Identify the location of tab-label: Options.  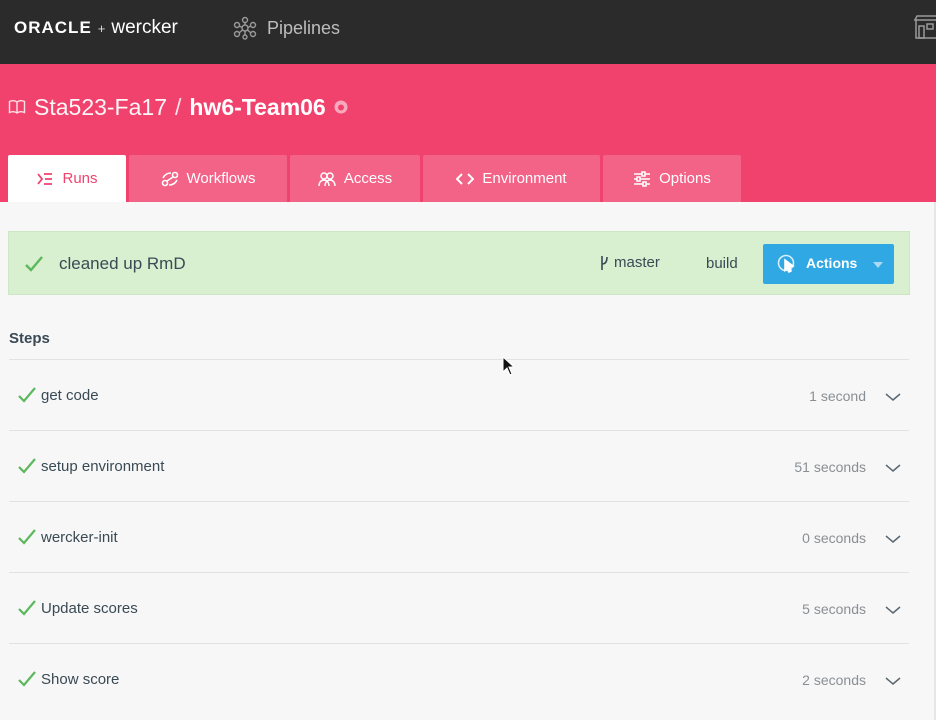
(685, 178).